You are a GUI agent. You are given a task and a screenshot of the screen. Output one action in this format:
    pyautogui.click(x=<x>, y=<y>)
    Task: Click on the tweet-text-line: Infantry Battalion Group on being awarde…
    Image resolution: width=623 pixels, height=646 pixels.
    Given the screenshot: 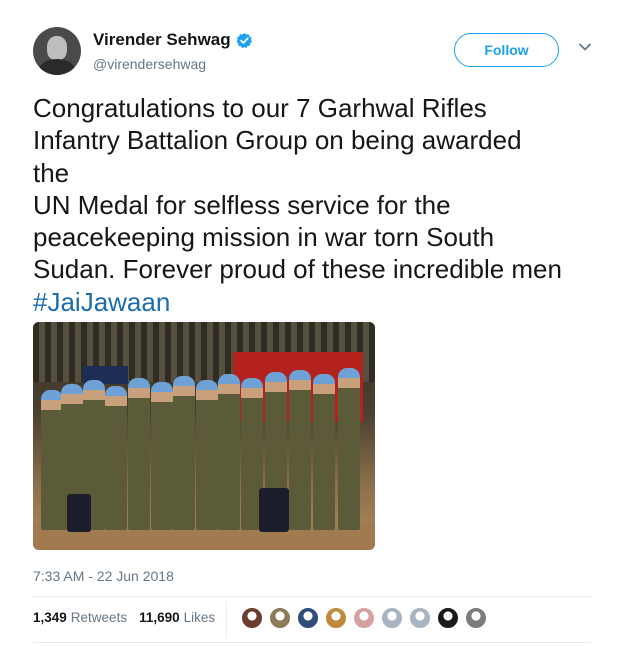 What is the action you would take?
    pyautogui.click(x=277, y=140)
    